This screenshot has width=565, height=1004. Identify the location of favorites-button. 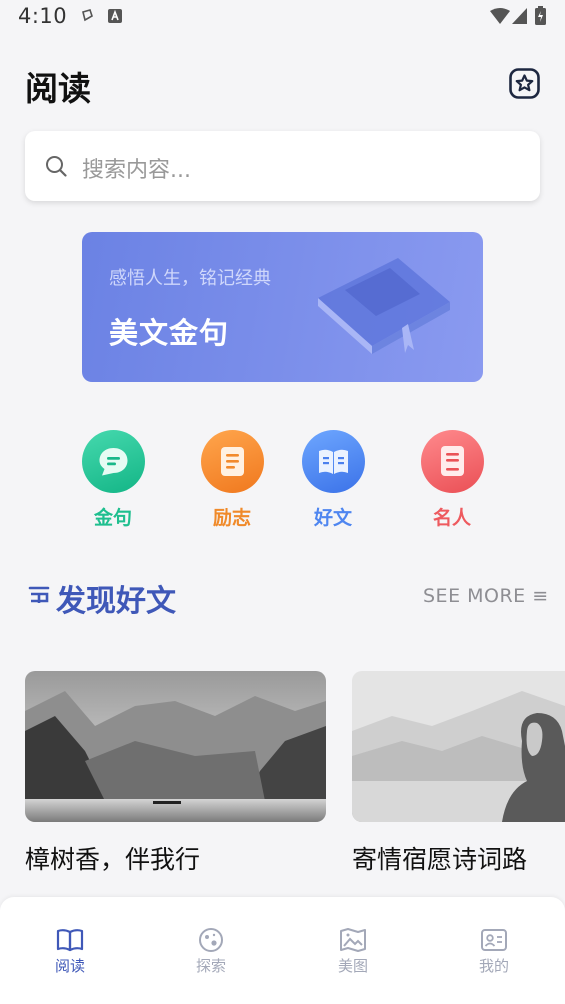
(524, 83).